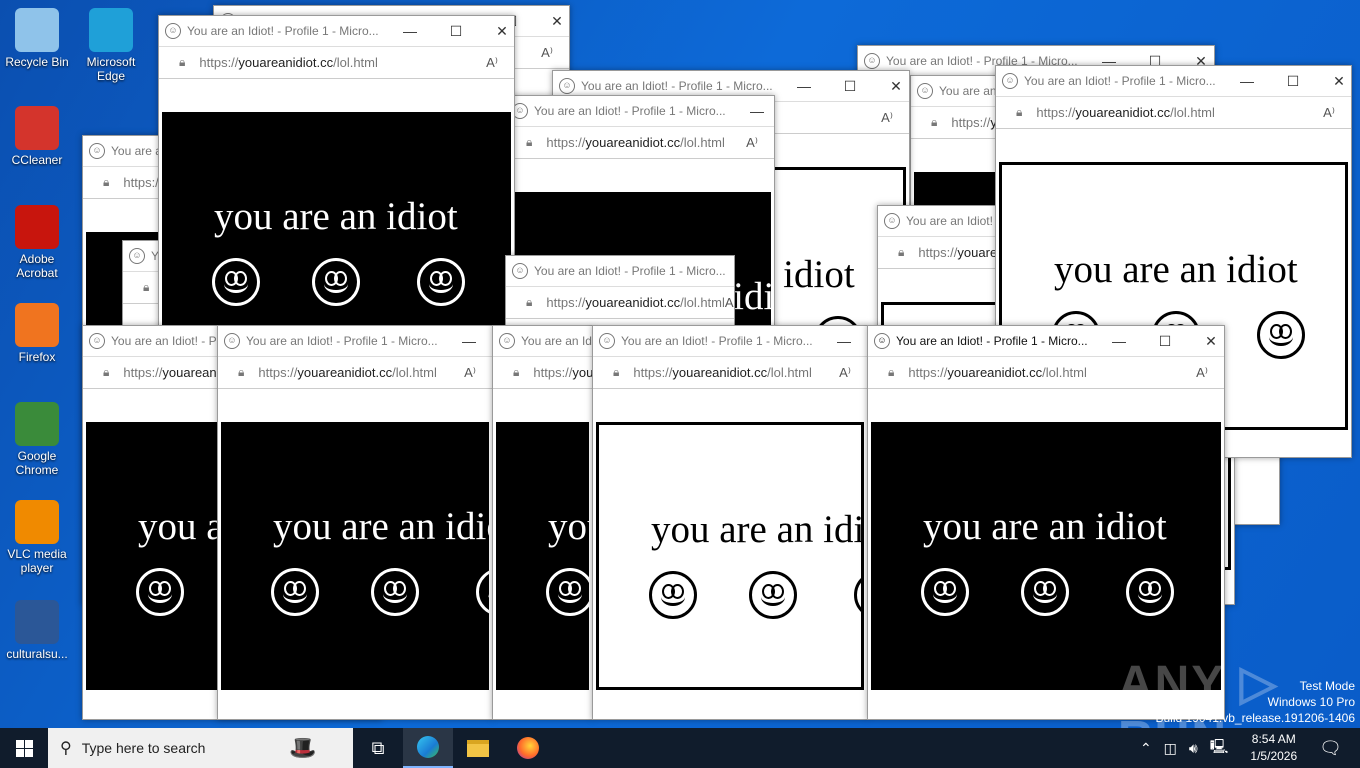  I want to click on search-box: ⚲ Type here to search, so click(150, 748).